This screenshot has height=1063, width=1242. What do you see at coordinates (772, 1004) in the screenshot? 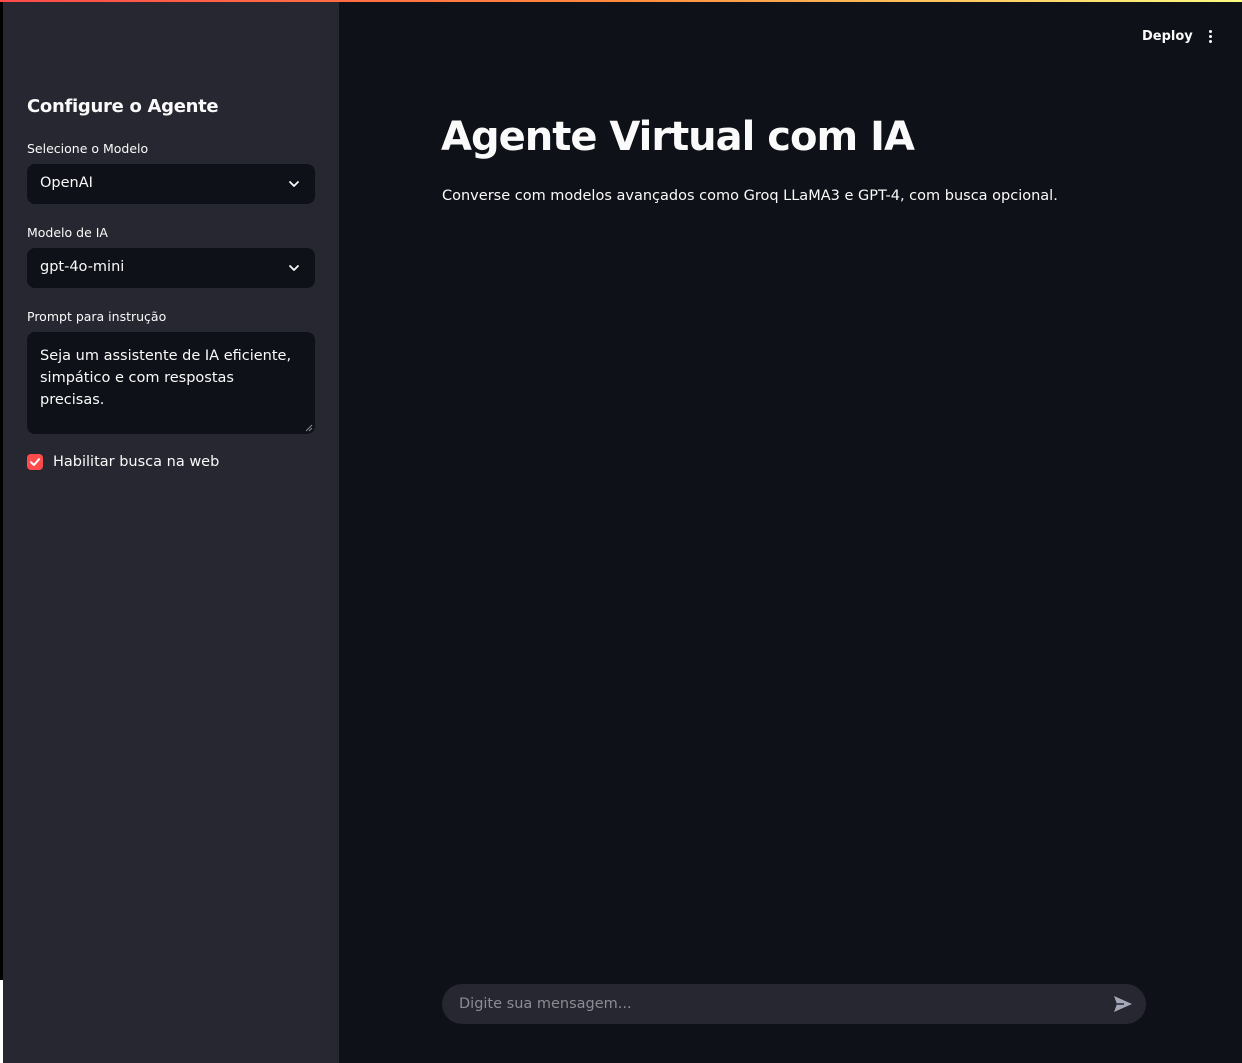
I see `chat-input` at bounding box center [772, 1004].